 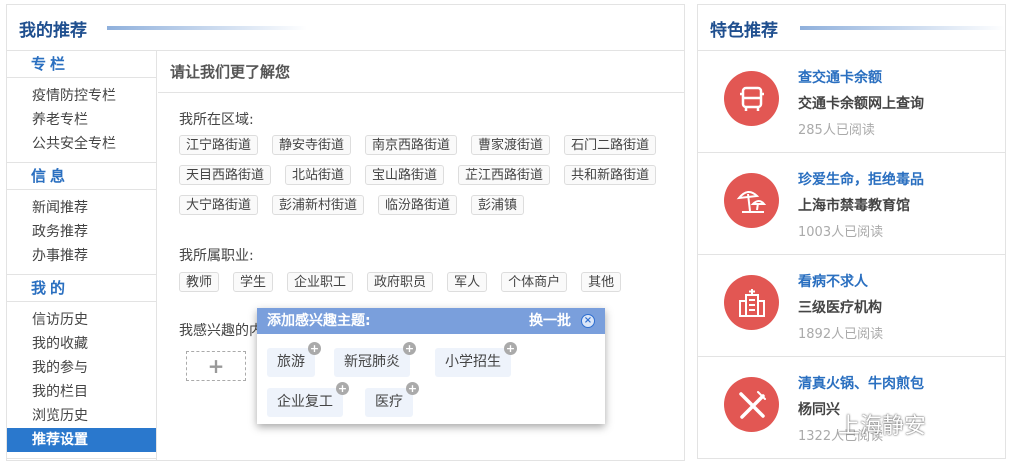 I want to click on panel-title: 特色推荐, so click(x=744, y=31).